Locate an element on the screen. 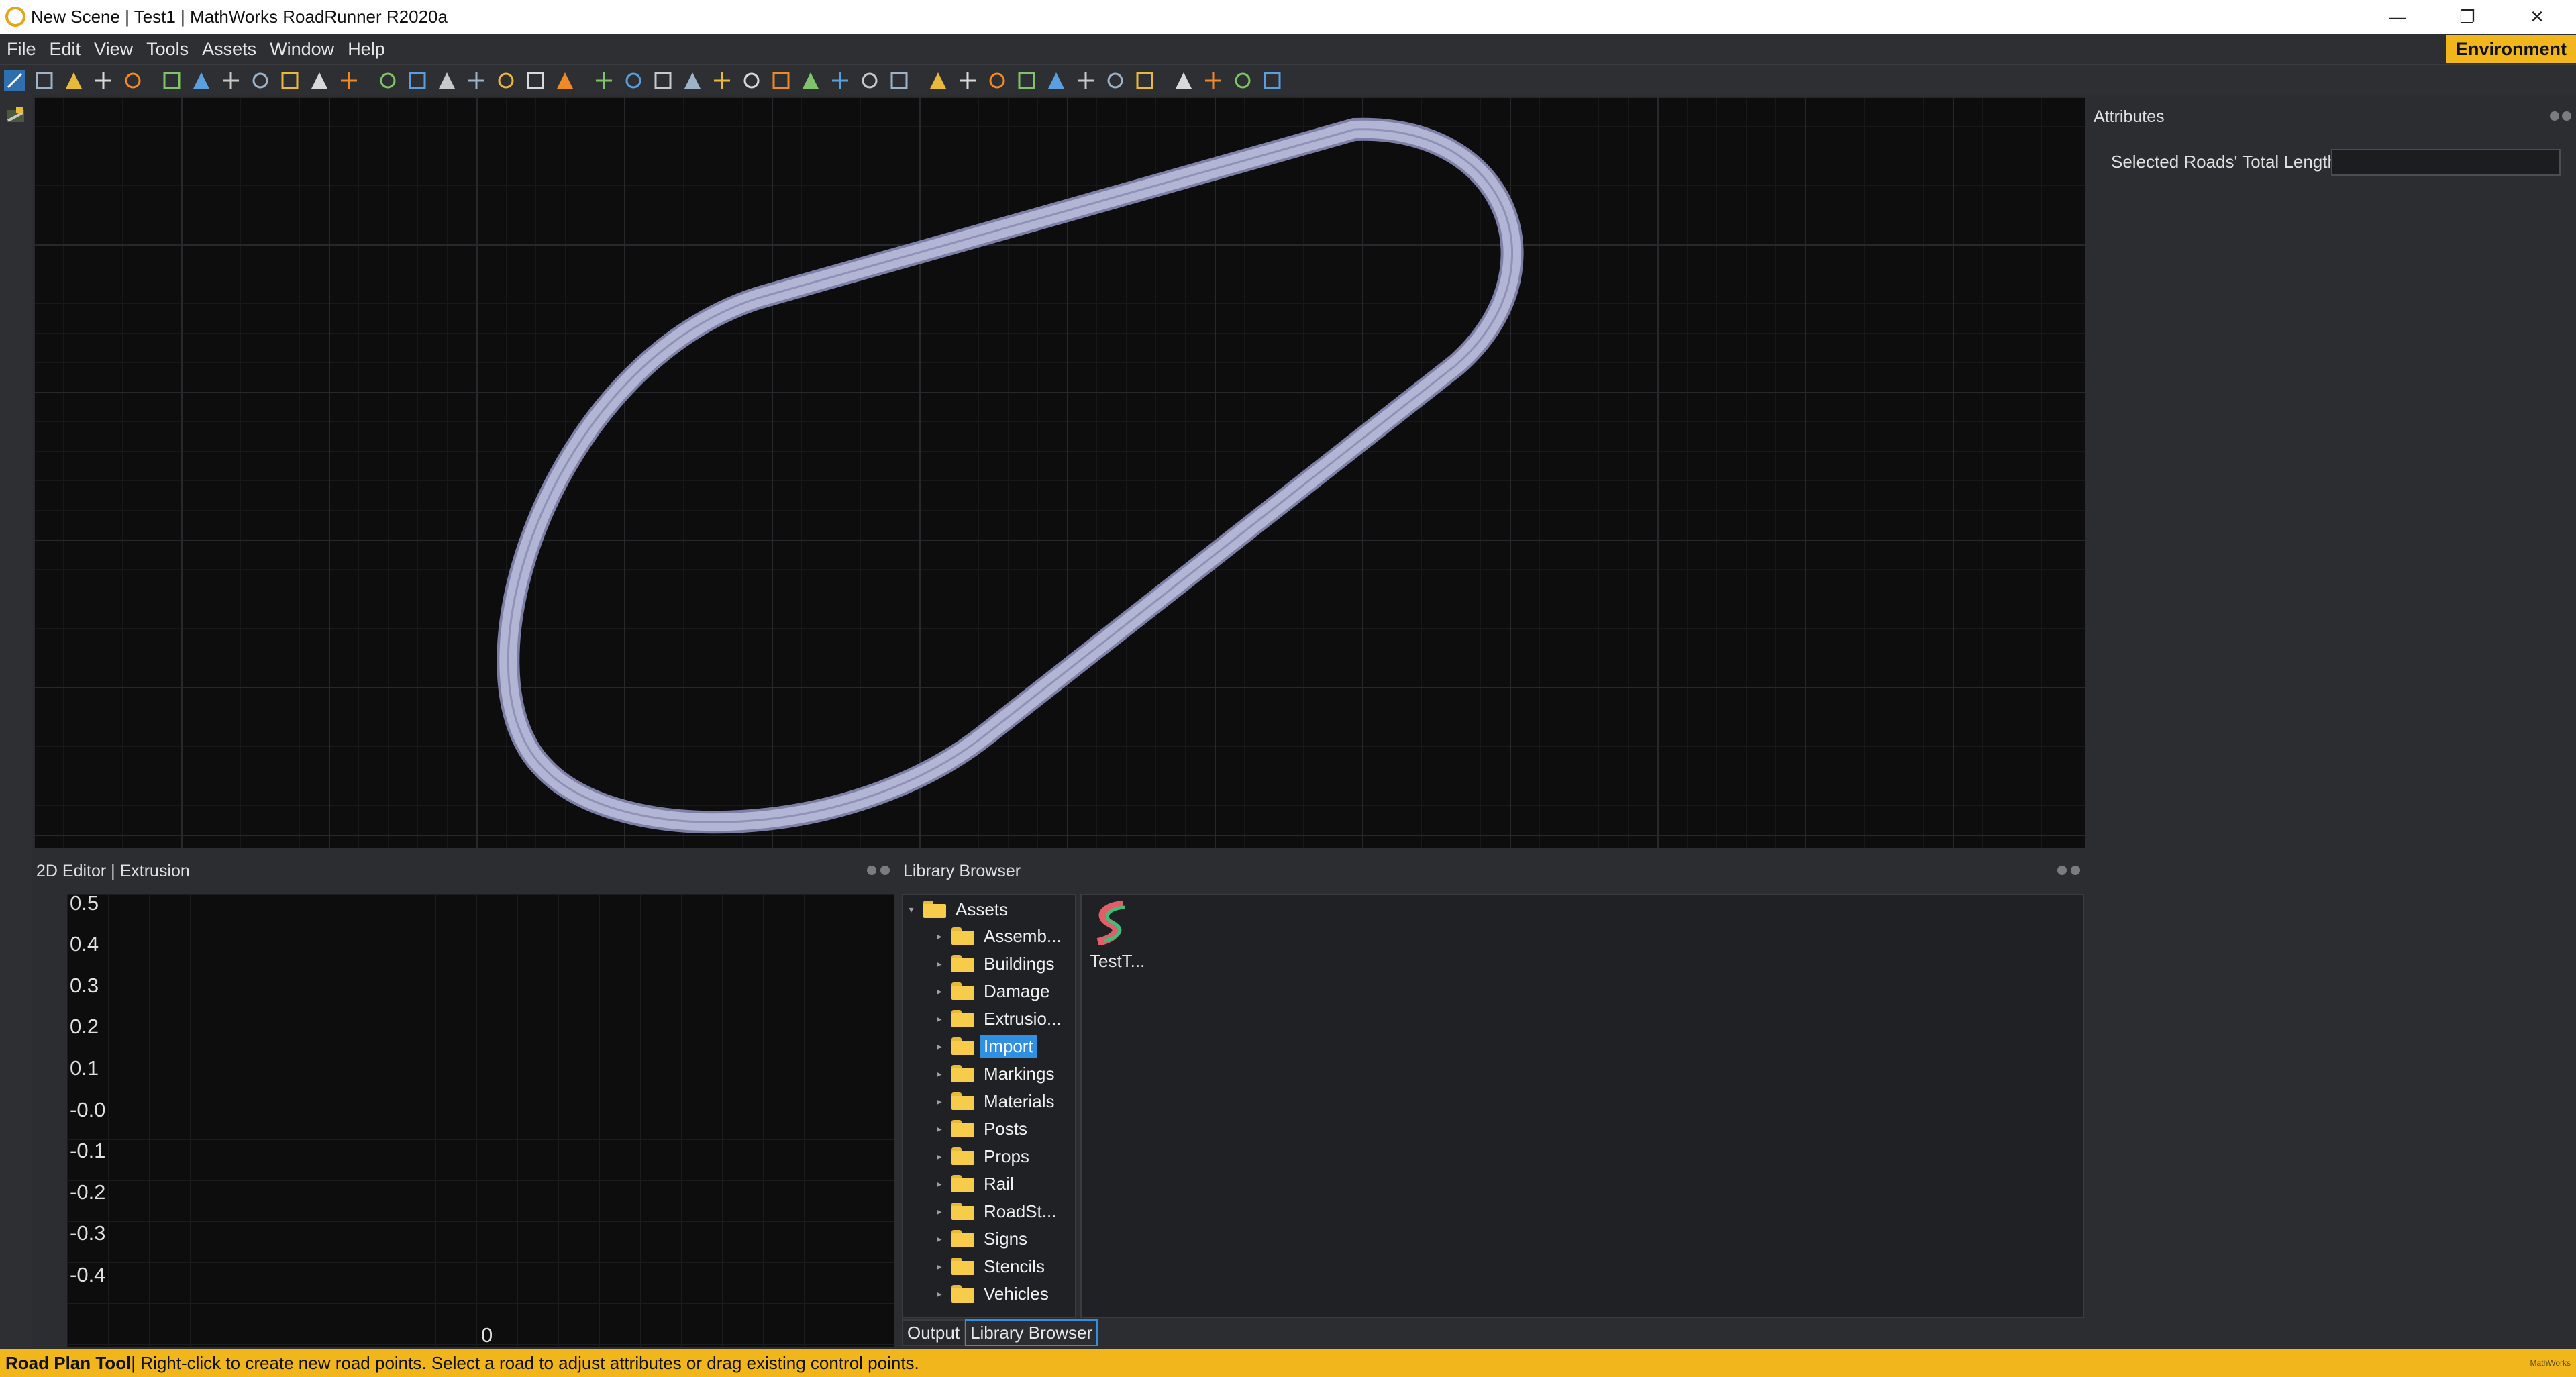 This screenshot has height=1377, width=2576. lane-carve-tool-icon is located at coordinates (172, 80).